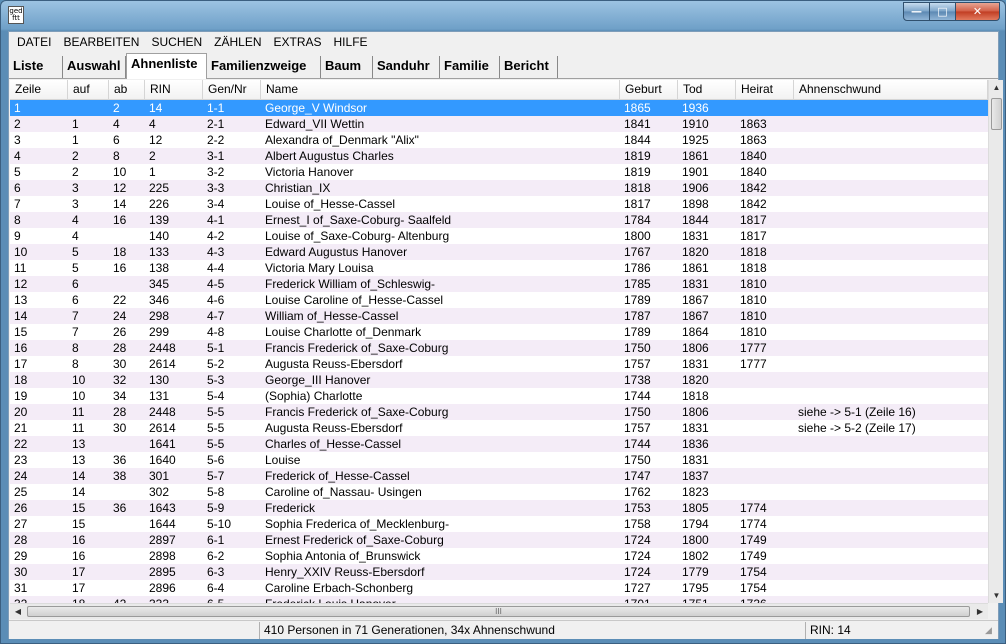  I want to click on cell-zeile: 7, so click(17, 204).